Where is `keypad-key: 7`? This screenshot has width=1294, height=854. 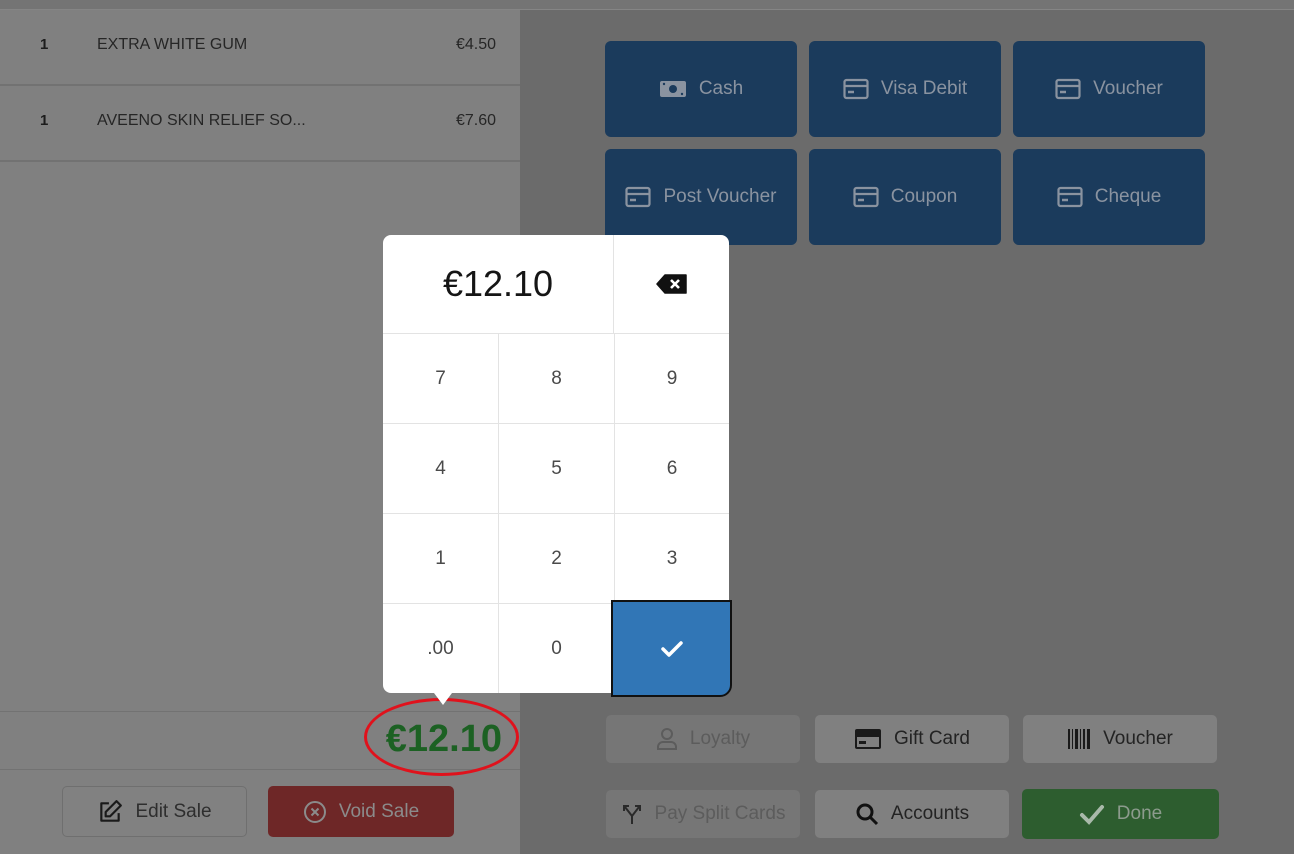
keypad-key: 7 is located at coordinates (441, 379).